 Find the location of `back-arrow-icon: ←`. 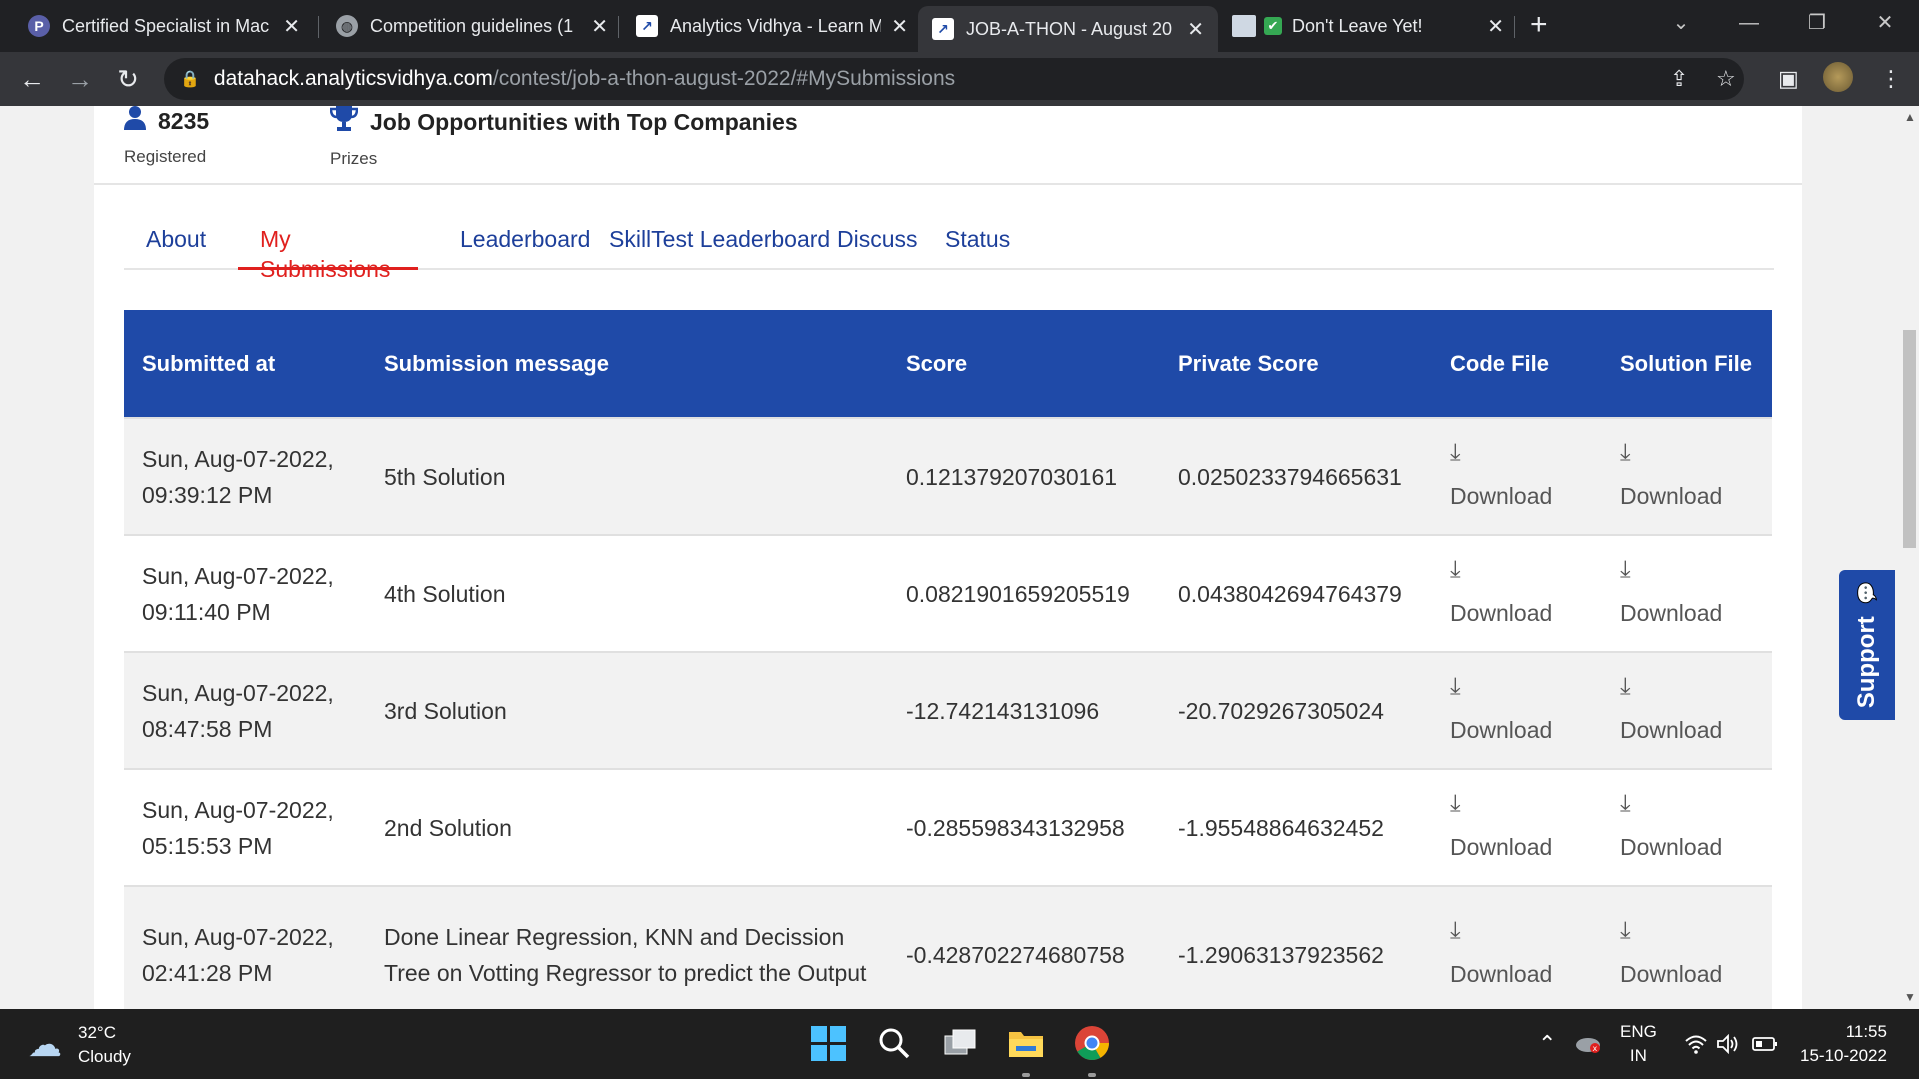

back-arrow-icon: ← is located at coordinates (32, 79).